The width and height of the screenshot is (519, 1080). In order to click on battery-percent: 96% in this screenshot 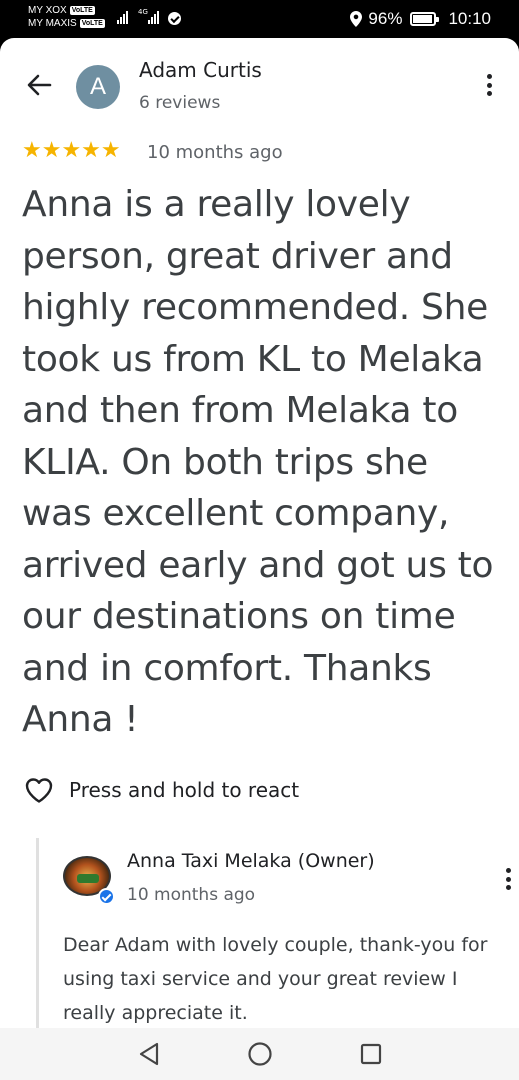, I will do `click(385, 18)`.